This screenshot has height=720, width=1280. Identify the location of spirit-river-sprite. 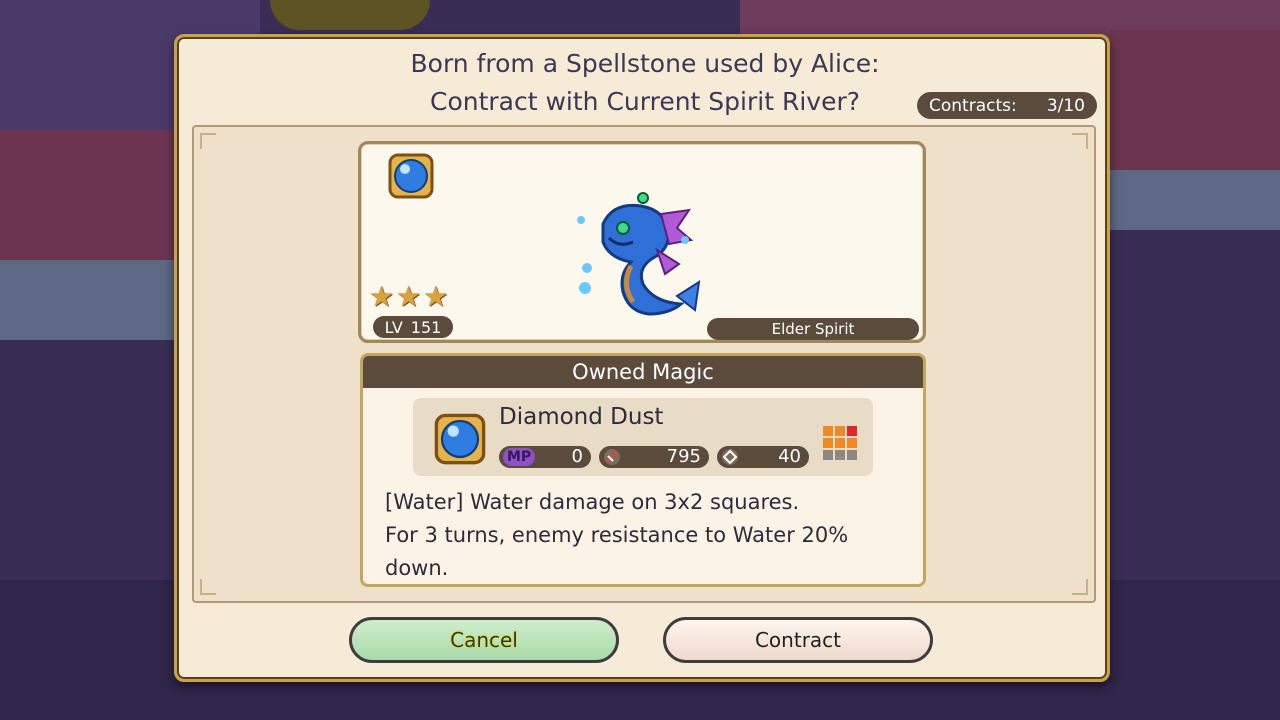
(639, 254).